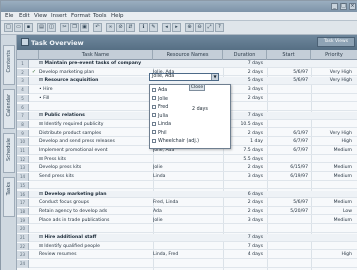  What do you see at coordinates (59, 16) in the screenshot?
I see `menu-insert: Insert` at bounding box center [59, 16].